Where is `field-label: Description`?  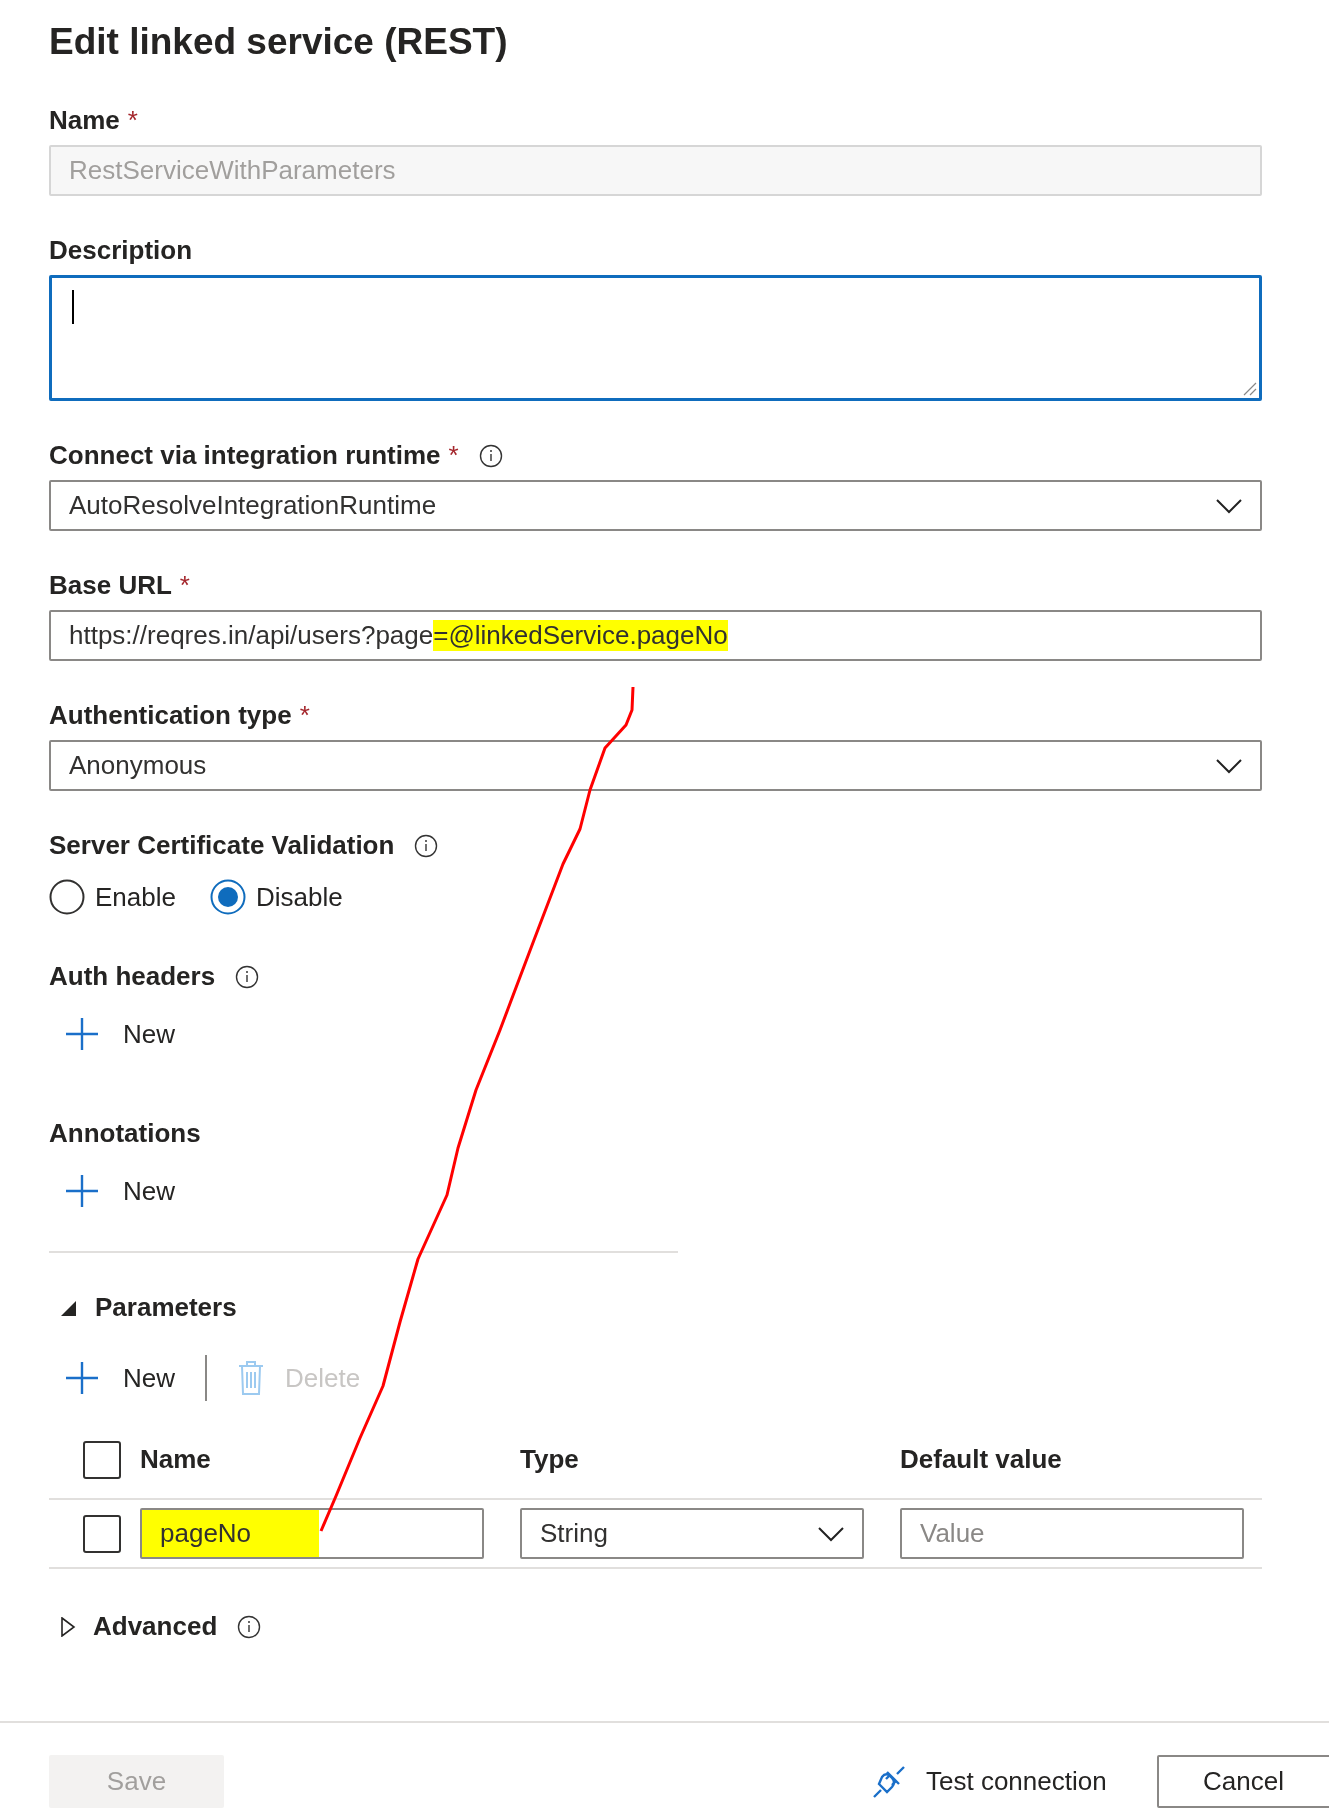 field-label: Description is located at coordinates (121, 250).